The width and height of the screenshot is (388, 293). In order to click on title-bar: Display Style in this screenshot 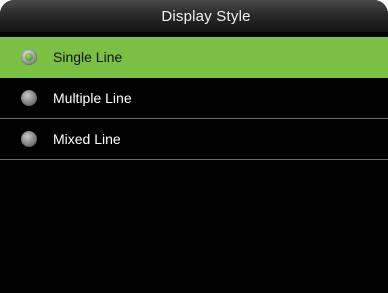, I will do `click(194, 16)`.